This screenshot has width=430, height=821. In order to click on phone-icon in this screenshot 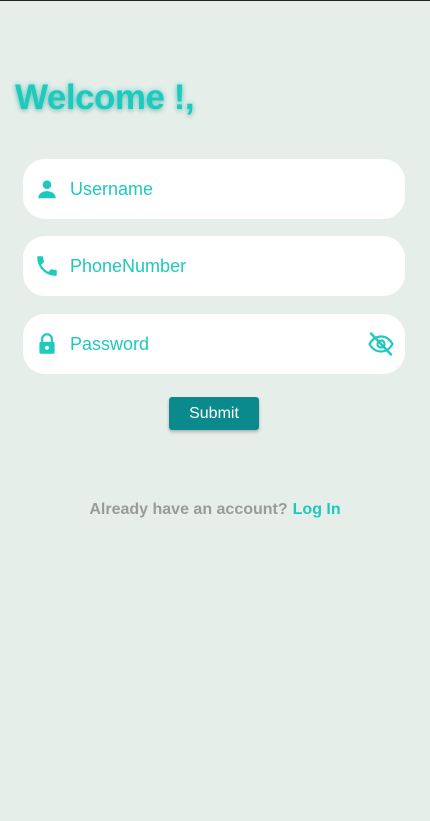, I will do `click(47, 266)`.